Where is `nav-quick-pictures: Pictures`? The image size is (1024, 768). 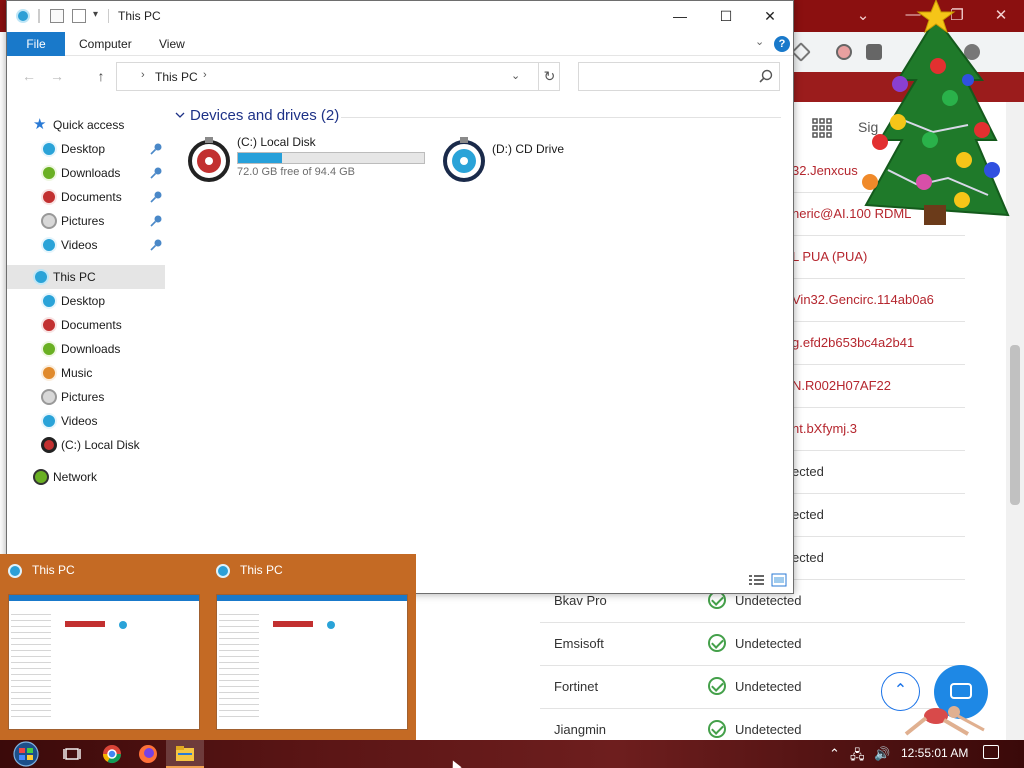
nav-quick-pictures: Pictures is located at coordinates (86, 221).